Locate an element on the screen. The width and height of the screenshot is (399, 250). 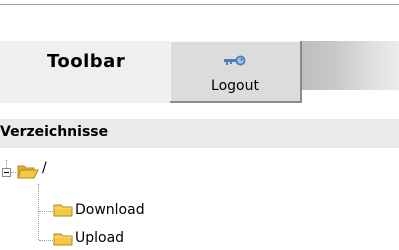
tree-item-upload: Upload is located at coordinates (99, 238).